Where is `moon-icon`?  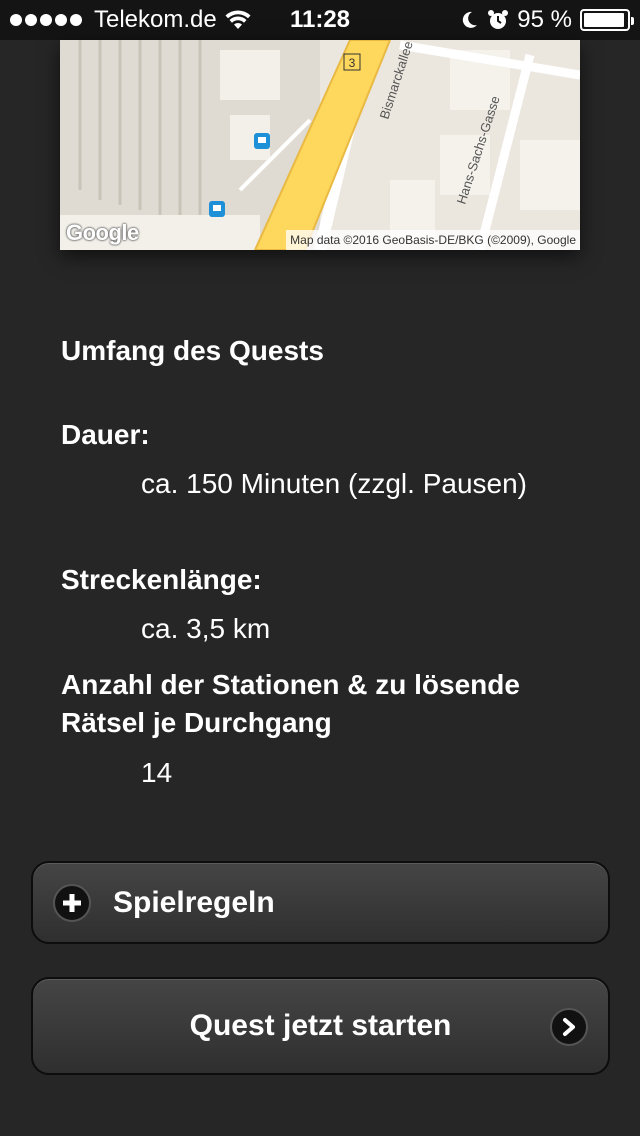
moon-icon is located at coordinates (470, 19).